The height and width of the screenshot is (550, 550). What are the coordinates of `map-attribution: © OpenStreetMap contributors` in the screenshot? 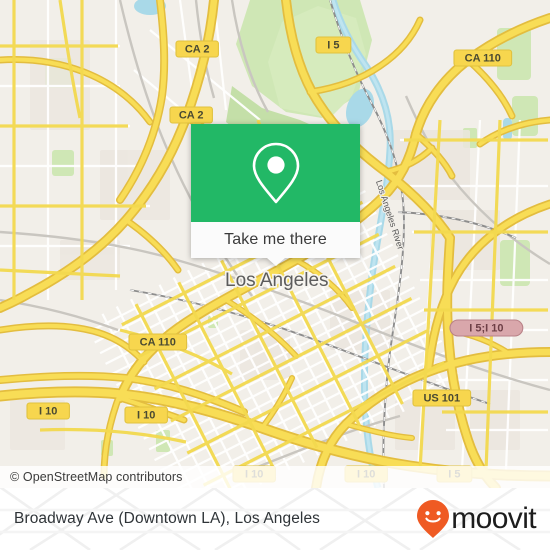 It's located at (275, 477).